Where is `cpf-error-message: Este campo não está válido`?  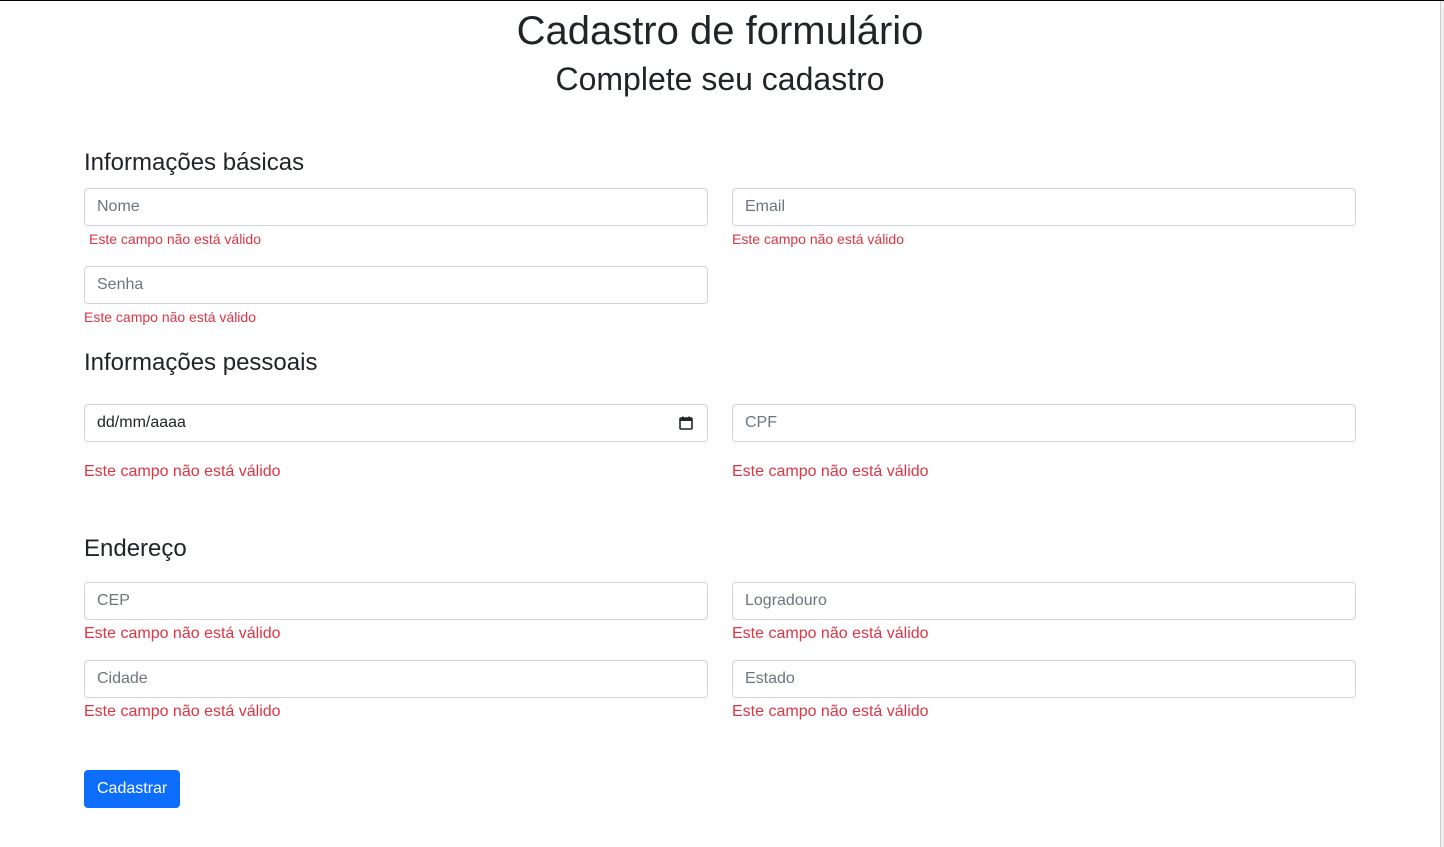
cpf-error-message: Este campo não está válido is located at coordinates (830, 471).